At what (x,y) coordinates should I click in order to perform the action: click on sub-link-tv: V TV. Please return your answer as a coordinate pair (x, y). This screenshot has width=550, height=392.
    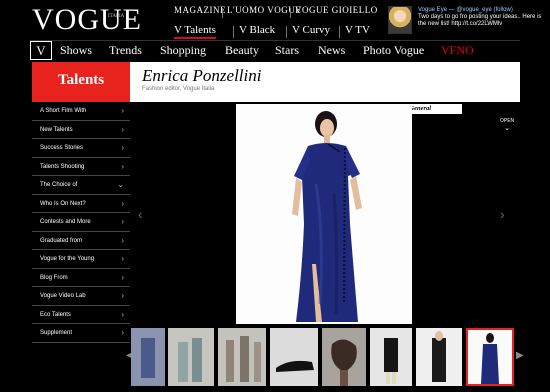
    Looking at the image, I should click on (357, 30).